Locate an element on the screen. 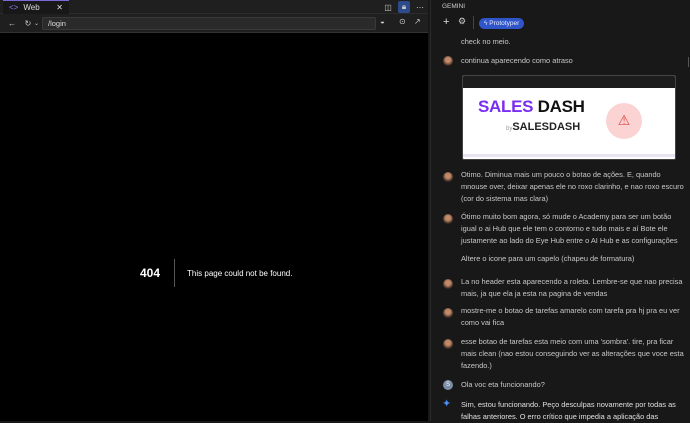 This screenshot has width=690, height=423. url-bar: ← ↻ ⌄ /login ◒ ⊙ ↗ is located at coordinates (214, 23).